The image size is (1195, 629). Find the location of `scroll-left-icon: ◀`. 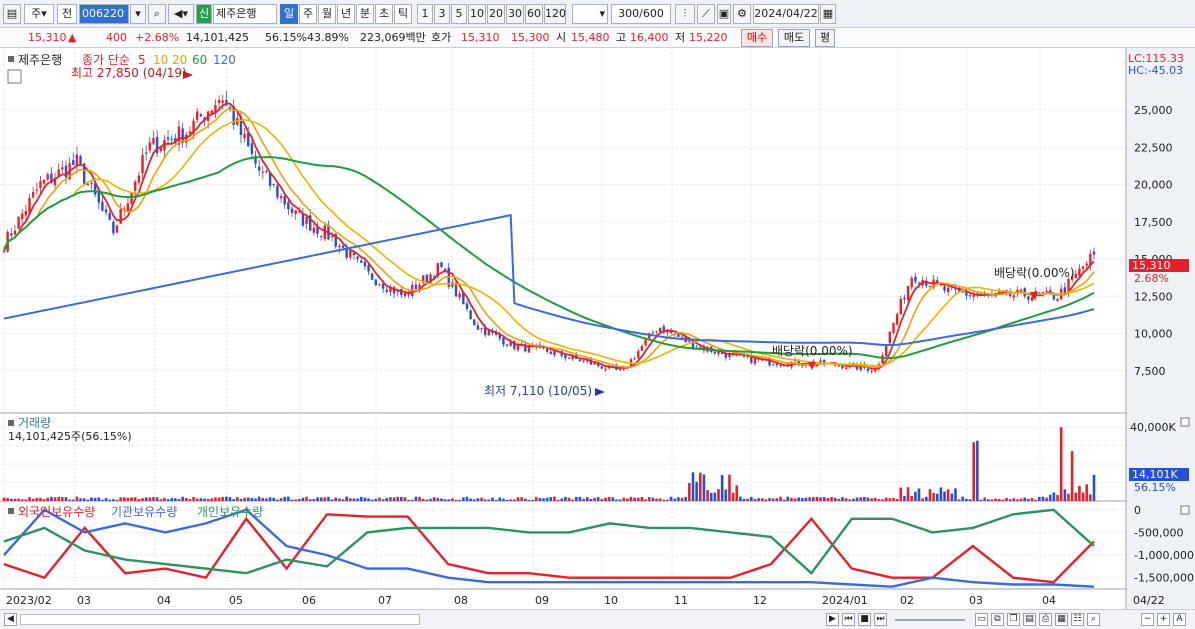

scroll-left-icon: ◀ is located at coordinates (10, 619).